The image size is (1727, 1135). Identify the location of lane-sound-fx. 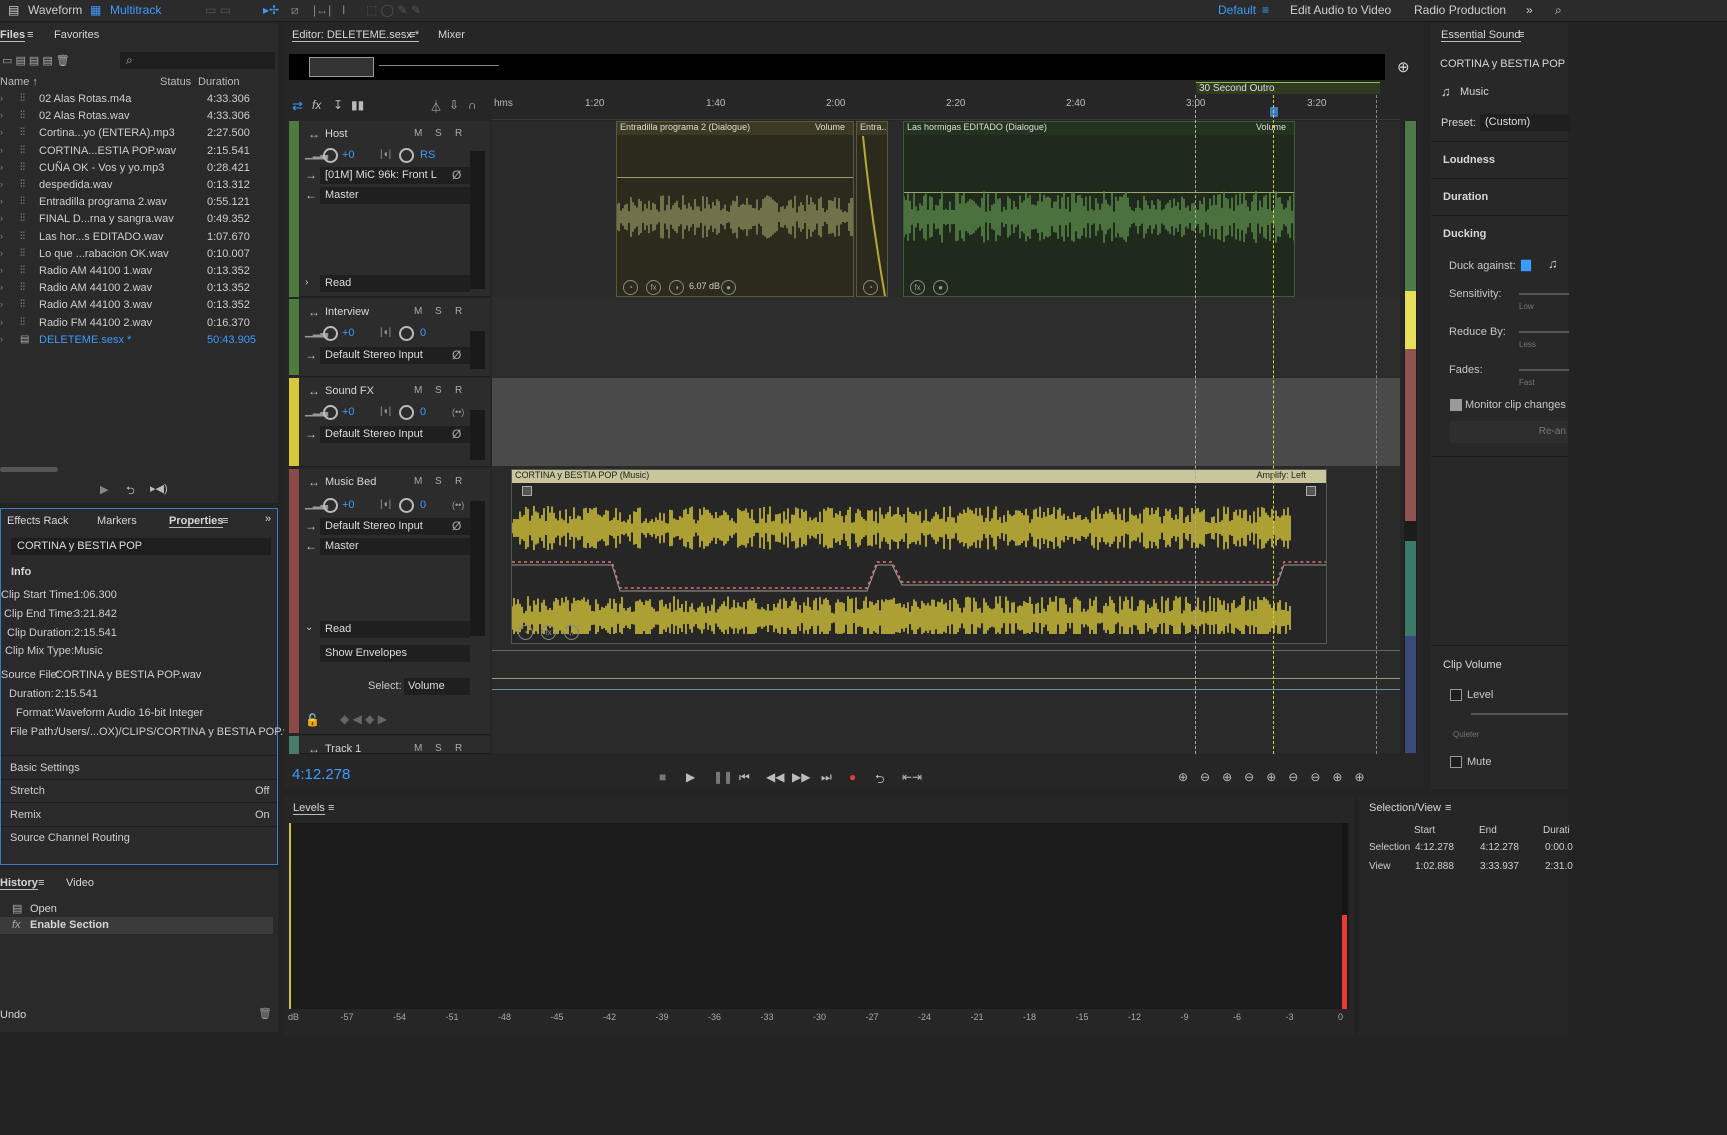
(946, 422).